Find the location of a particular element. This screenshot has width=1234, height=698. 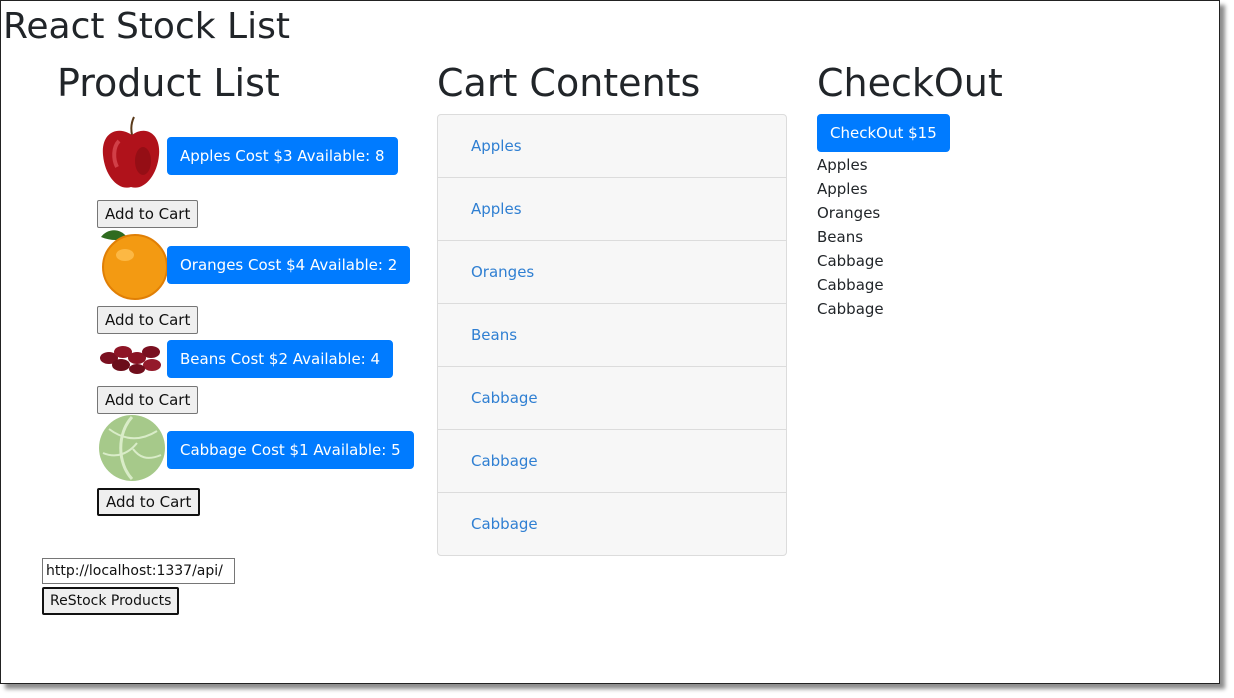

product-item-cabbage: Cabbage Cost $1 Available: 5 Add to Cart is located at coordinates (255, 464).